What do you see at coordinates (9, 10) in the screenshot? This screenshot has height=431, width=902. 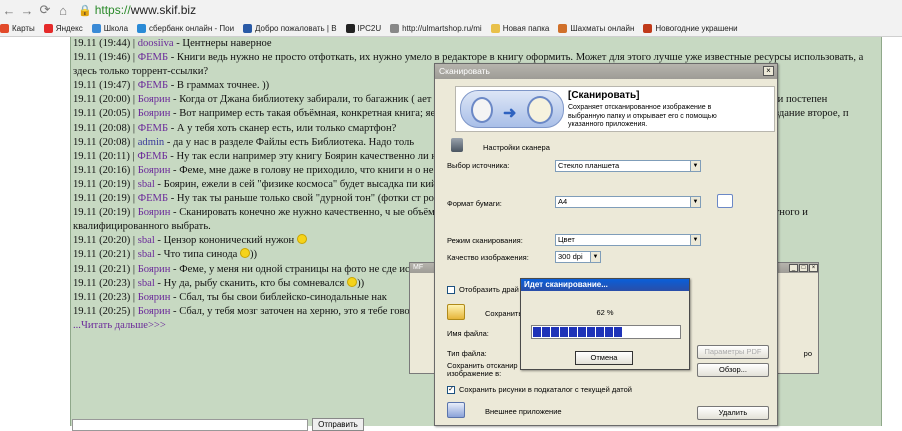 I see `back-icon: ←` at bounding box center [9, 10].